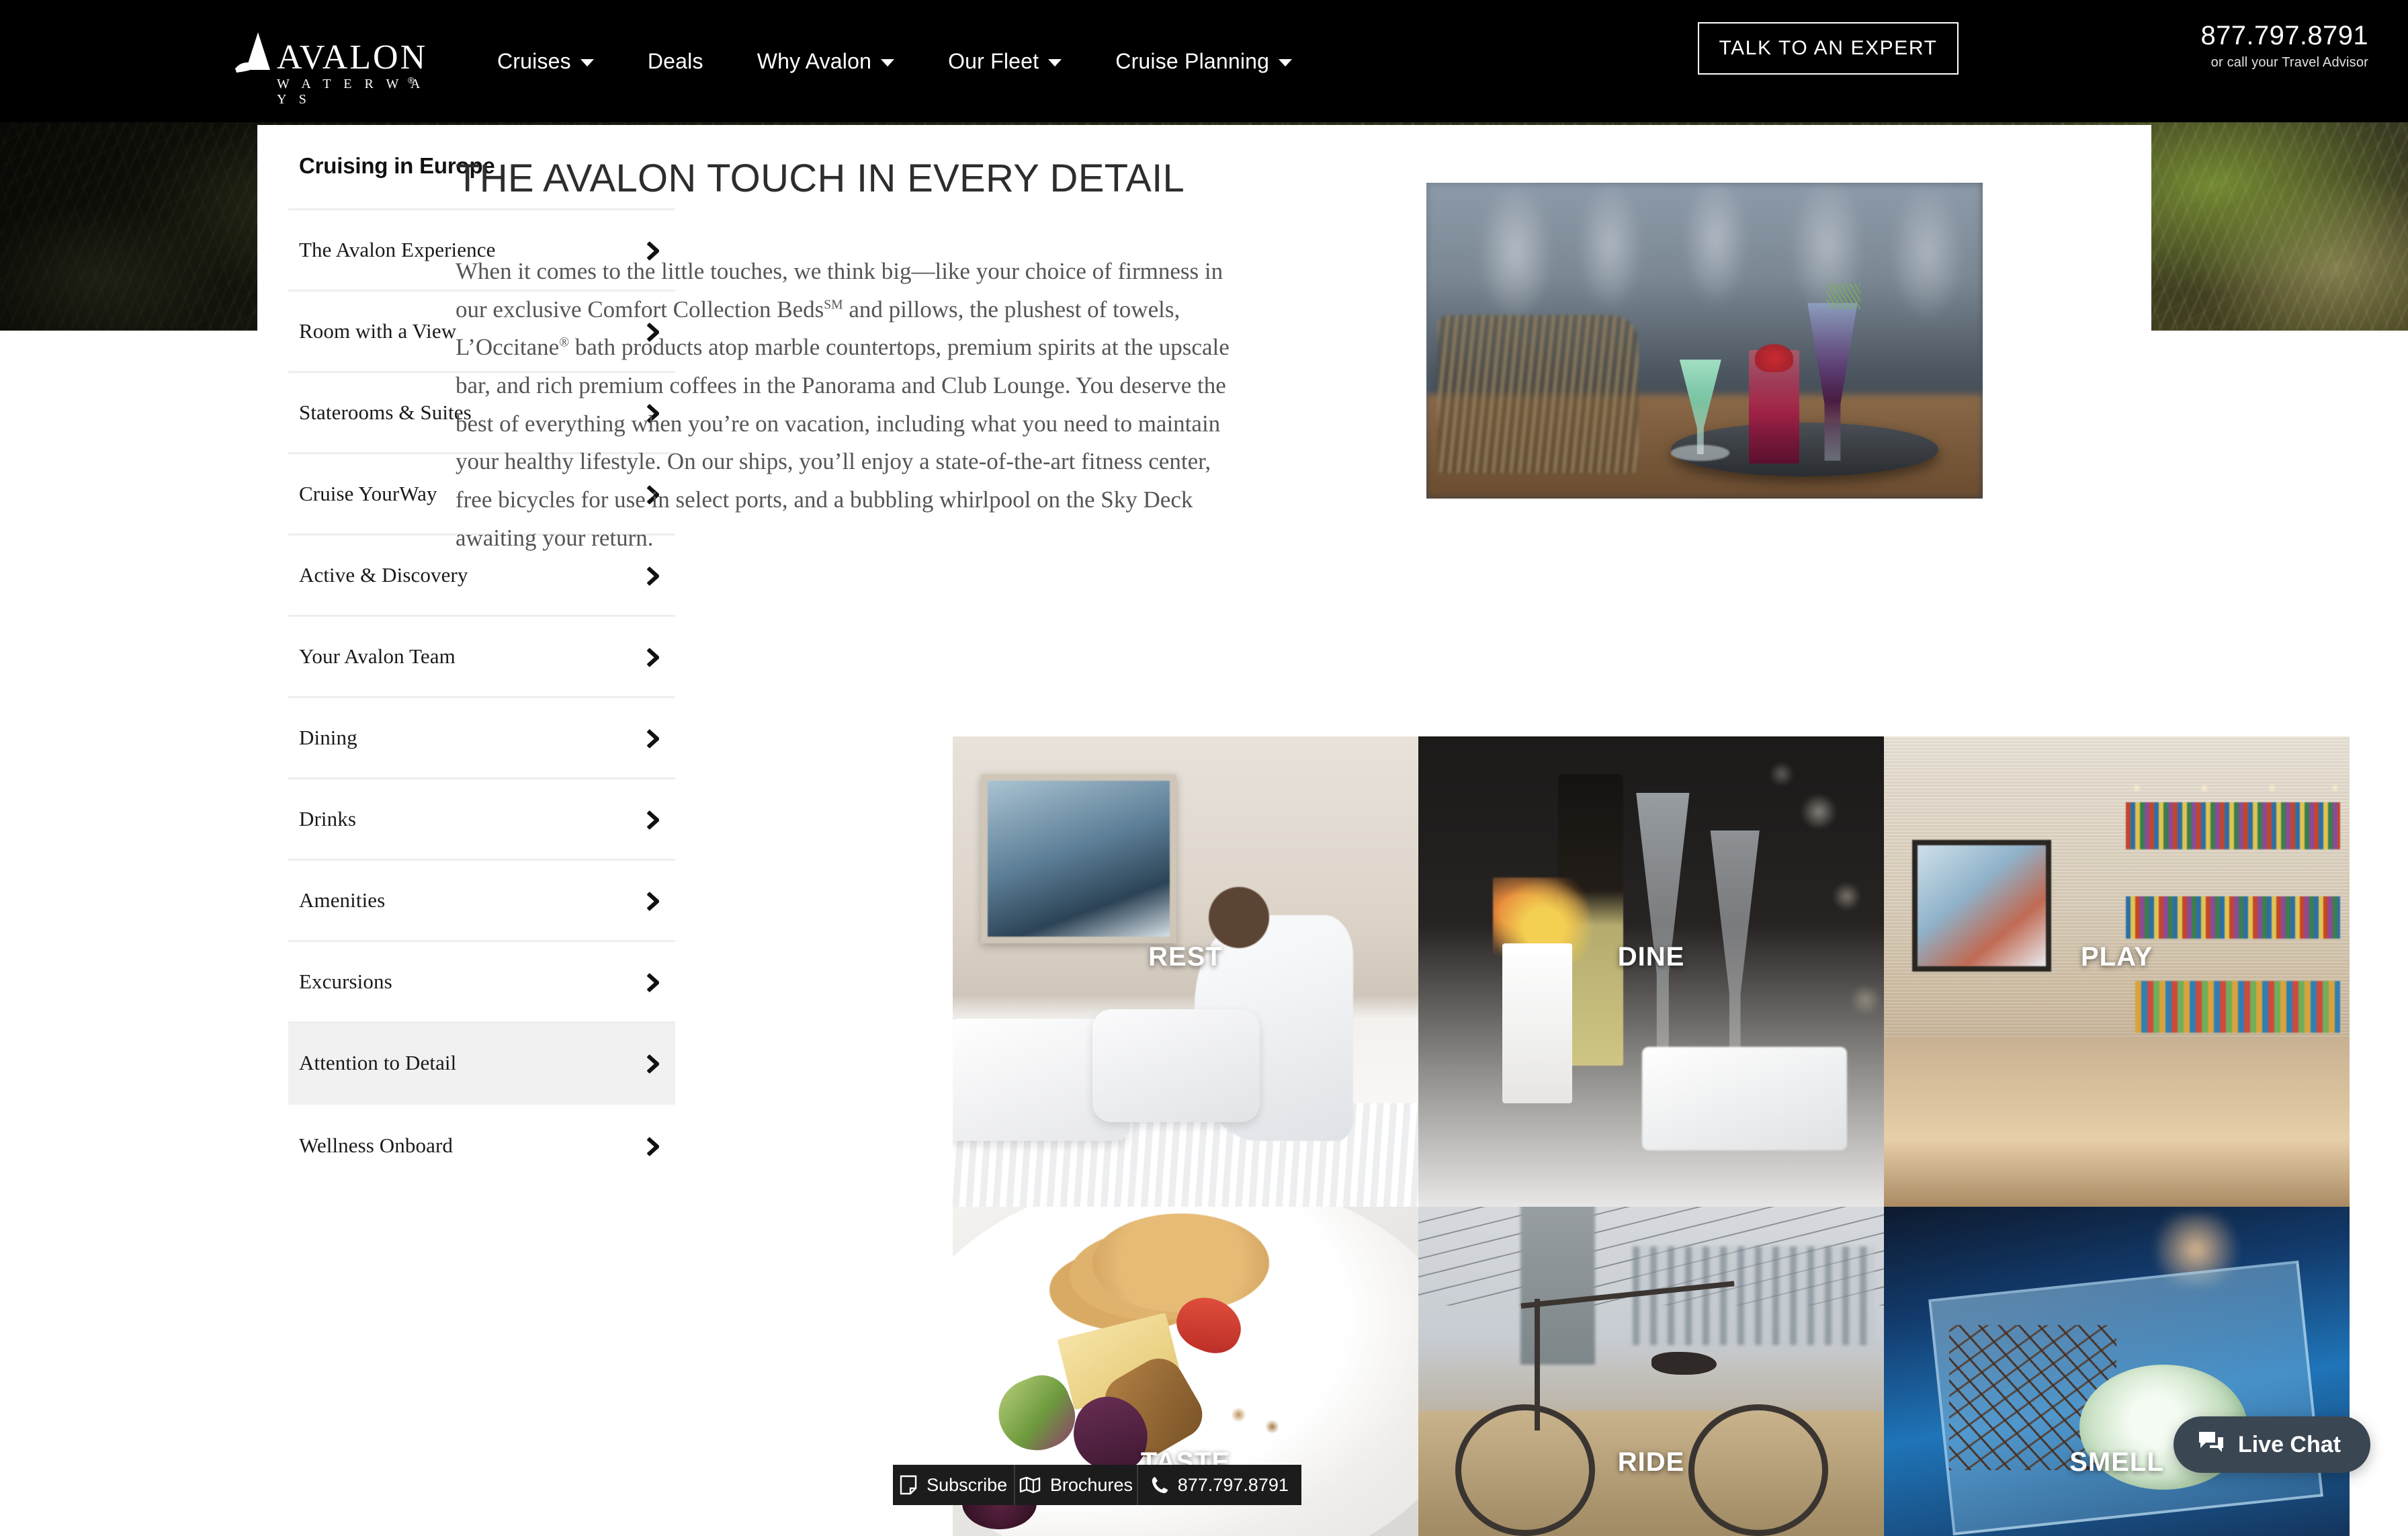 This screenshot has height=1536, width=2408. Describe the element at coordinates (1255, 1420) in the screenshot. I see `nuts-layer` at that location.